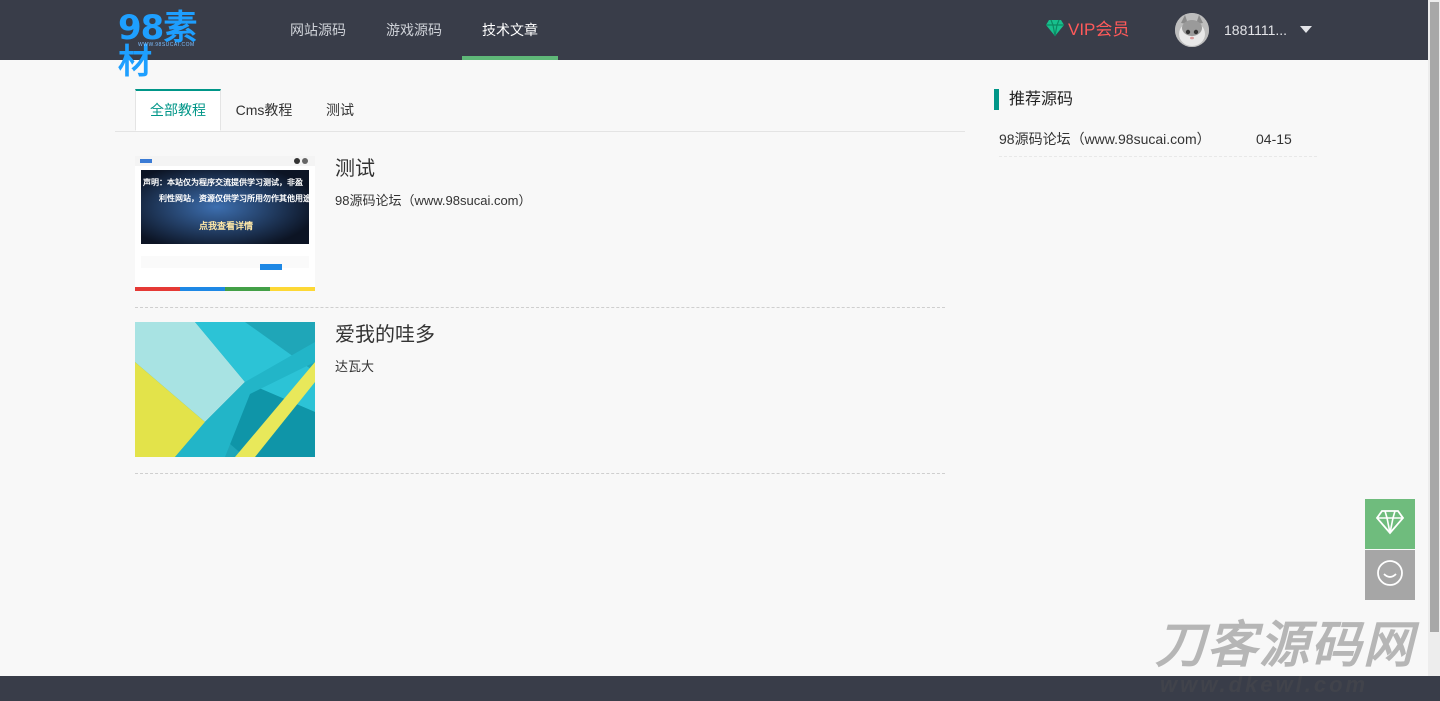 Image resolution: width=1440 pixels, height=701 pixels. What do you see at coordinates (355, 366) in the screenshot?
I see `article-description: 达瓦大` at bounding box center [355, 366].